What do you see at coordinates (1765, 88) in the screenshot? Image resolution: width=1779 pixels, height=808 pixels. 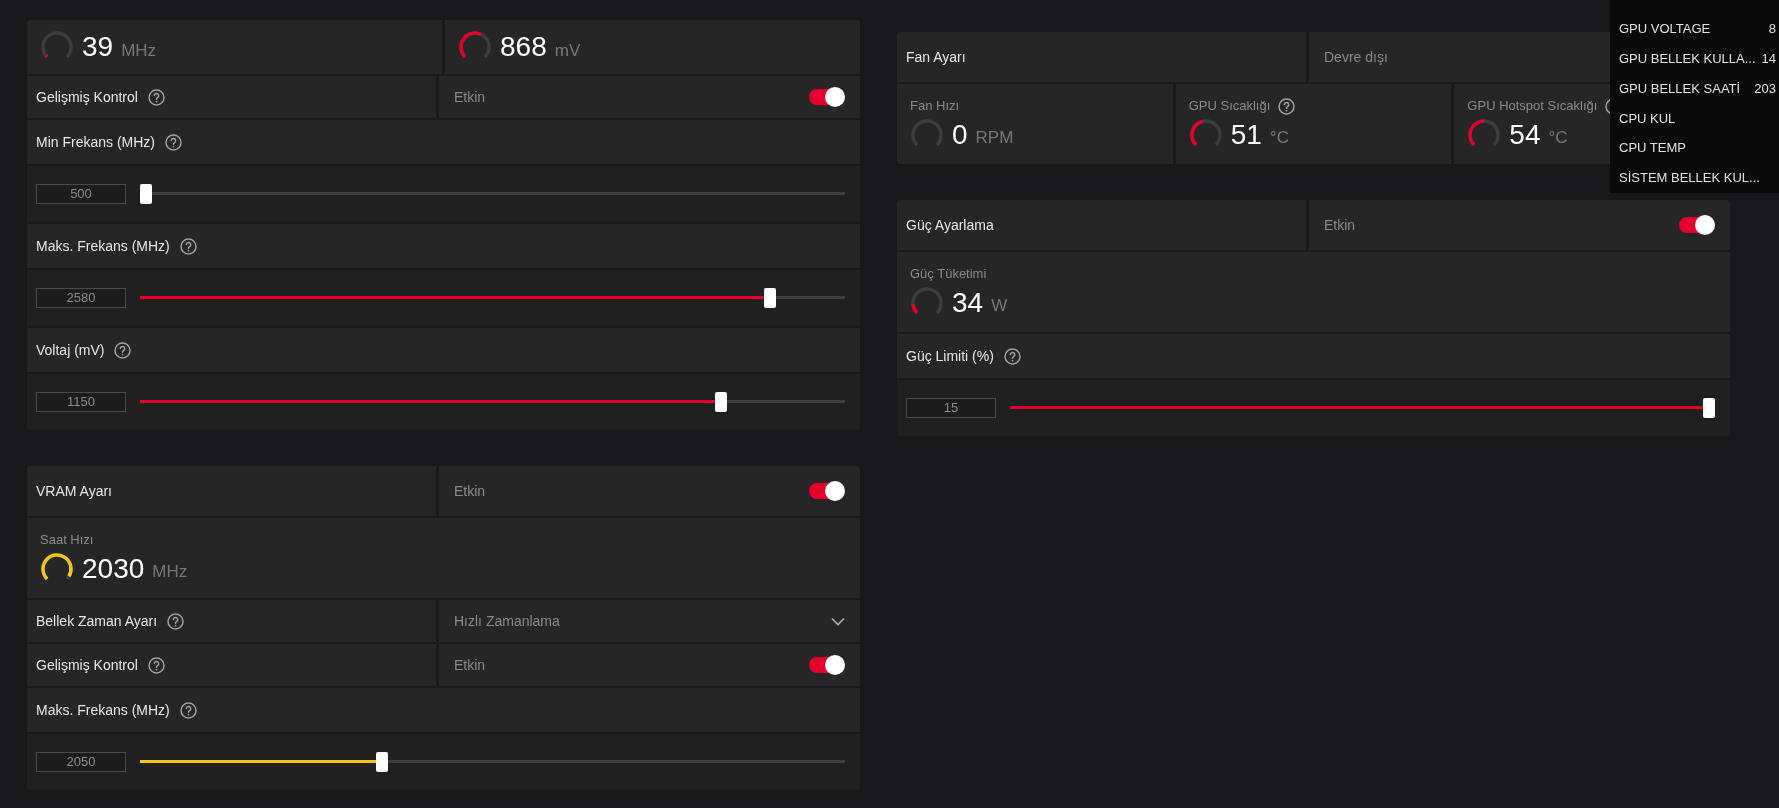 I see `metric-value: 203` at bounding box center [1765, 88].